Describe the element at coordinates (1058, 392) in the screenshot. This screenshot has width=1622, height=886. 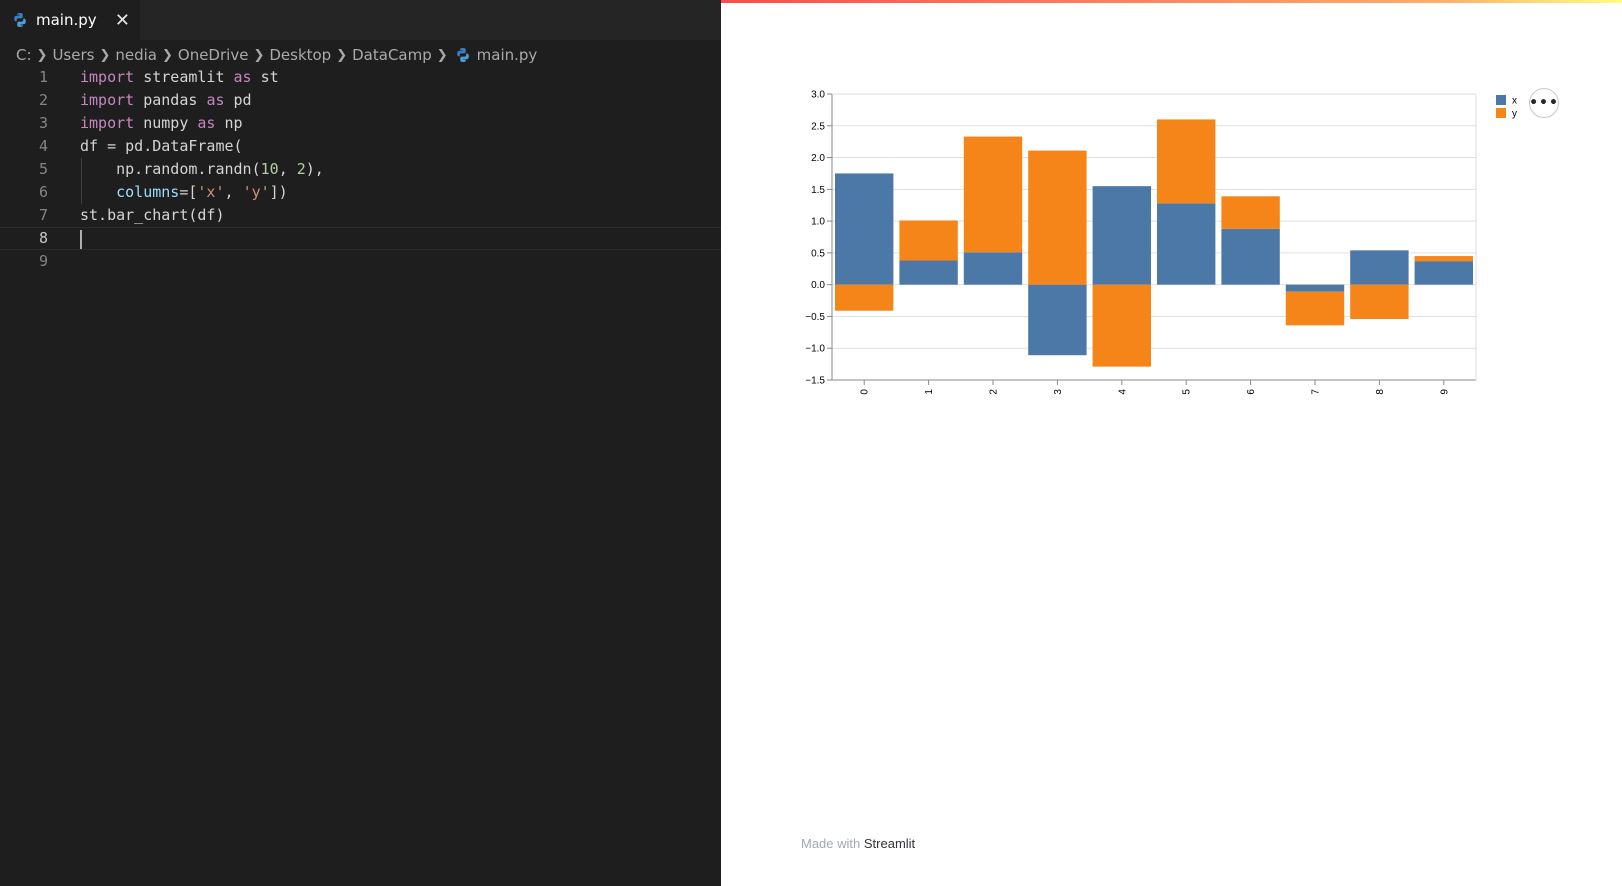
I see `x-tick-label: 3` at that location.